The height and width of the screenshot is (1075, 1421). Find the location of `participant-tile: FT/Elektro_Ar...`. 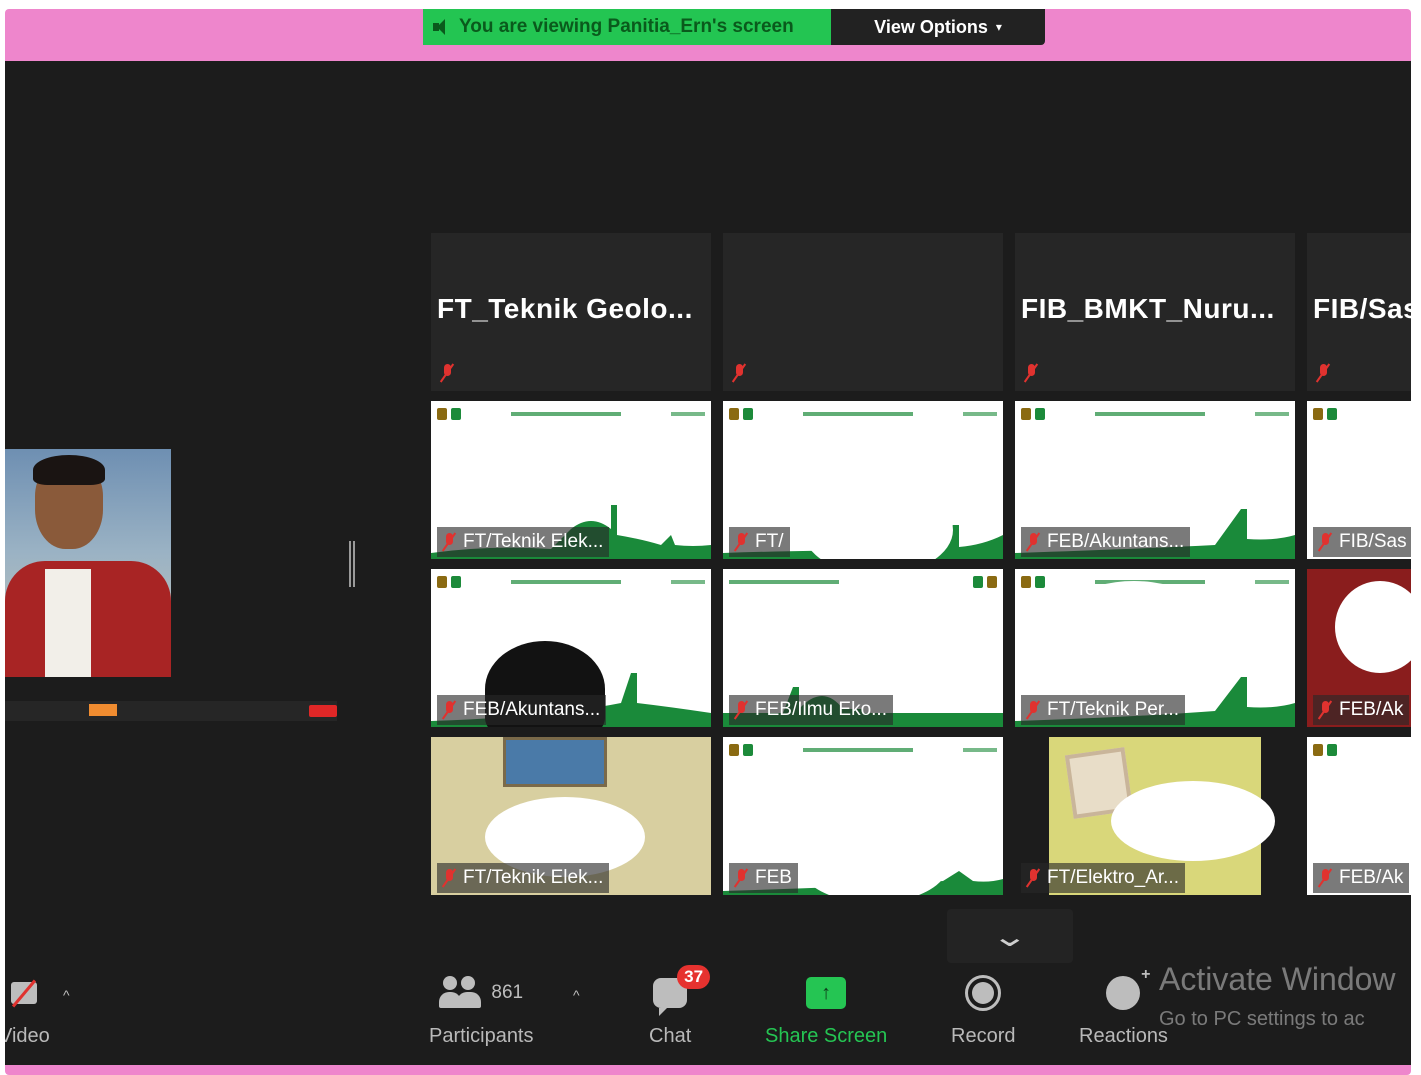

participant-tile: FT/Elektro_Ar... is located at coordinates (1155, 816).